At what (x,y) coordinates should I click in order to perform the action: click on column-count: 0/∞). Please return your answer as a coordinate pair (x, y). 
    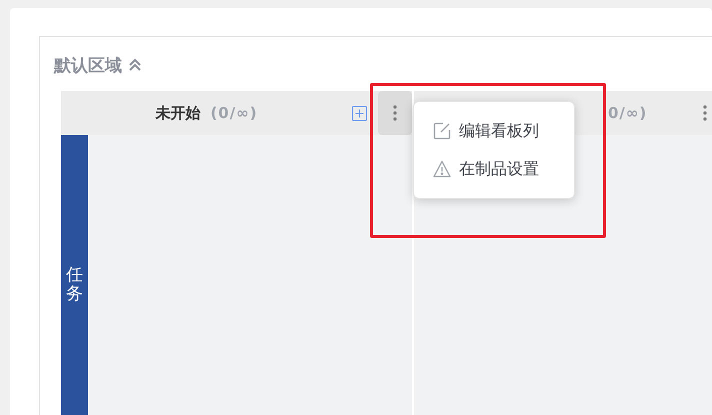
    Looking at the image, I should click on (628, 113).